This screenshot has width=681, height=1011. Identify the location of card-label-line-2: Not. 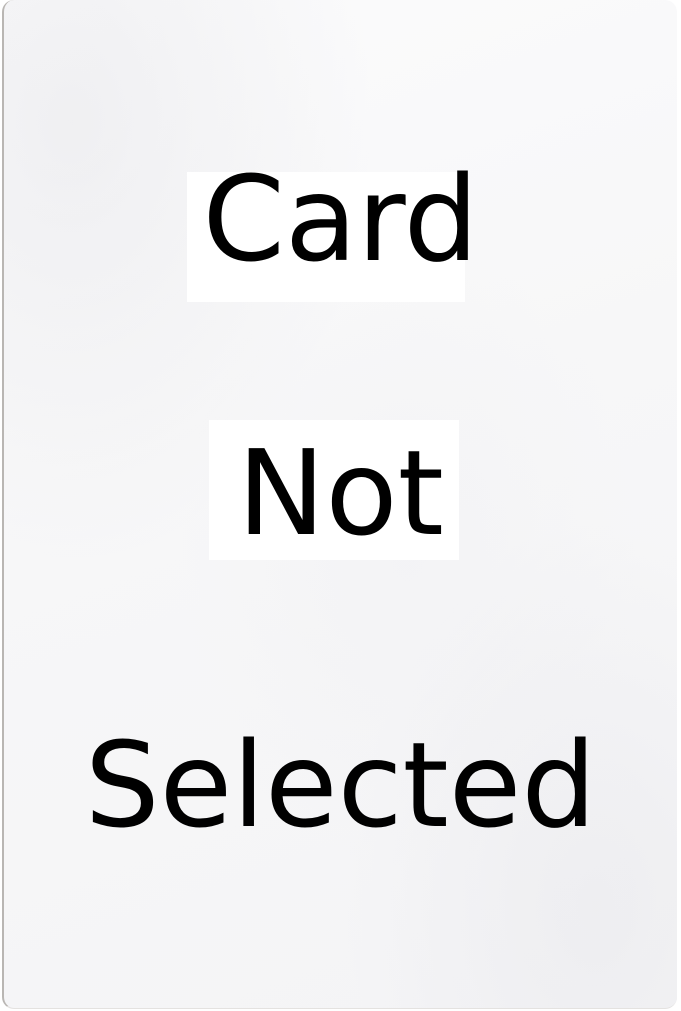
(340, 493).